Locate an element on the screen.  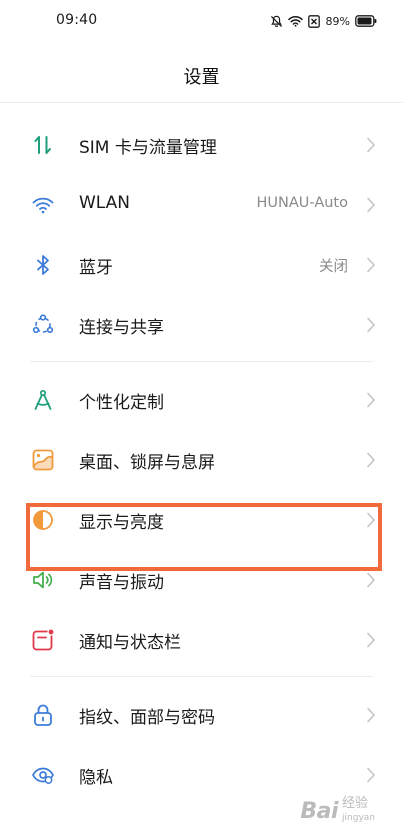
sim-data-icon is located at coordinates (43, 145).